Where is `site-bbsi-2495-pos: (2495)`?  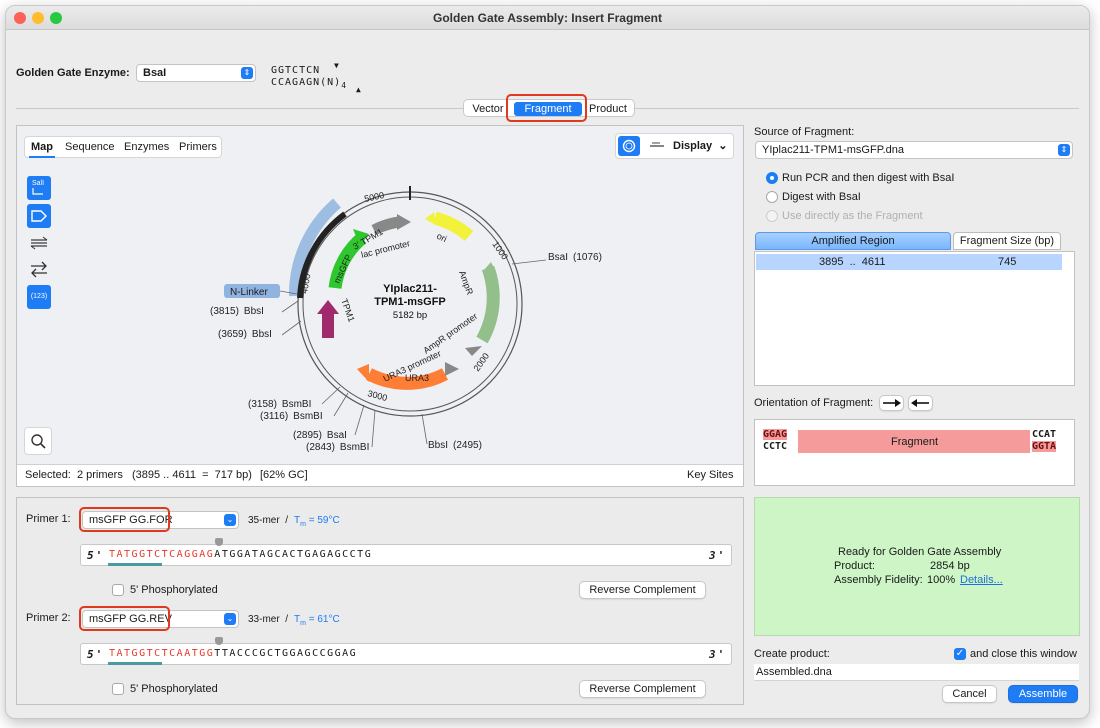 site-bbsi-2495-pos: (2495) is located at coordinates (467, 445).